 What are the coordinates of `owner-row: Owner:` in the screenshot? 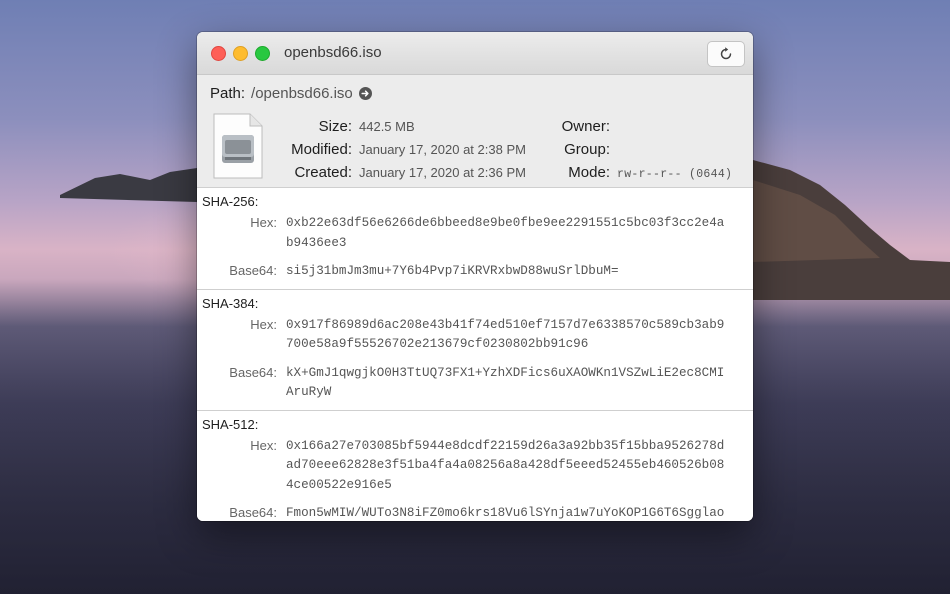 It's located at (582, 126).